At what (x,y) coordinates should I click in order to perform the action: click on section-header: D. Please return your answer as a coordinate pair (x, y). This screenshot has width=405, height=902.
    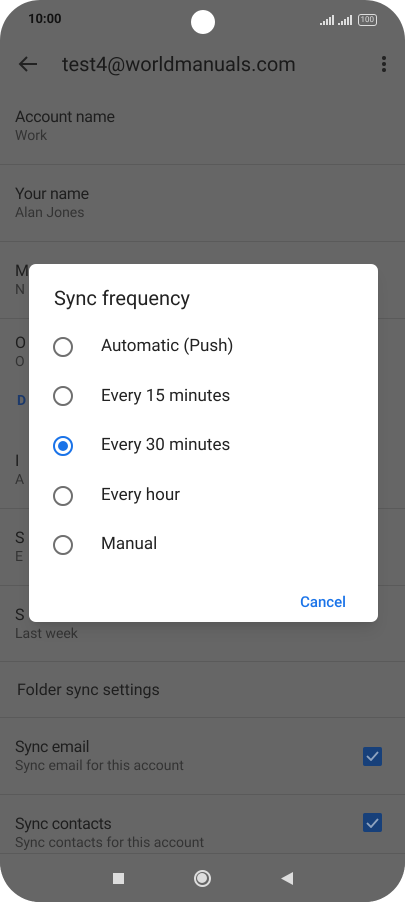
    Looking at the image, I should click on (21, 401).